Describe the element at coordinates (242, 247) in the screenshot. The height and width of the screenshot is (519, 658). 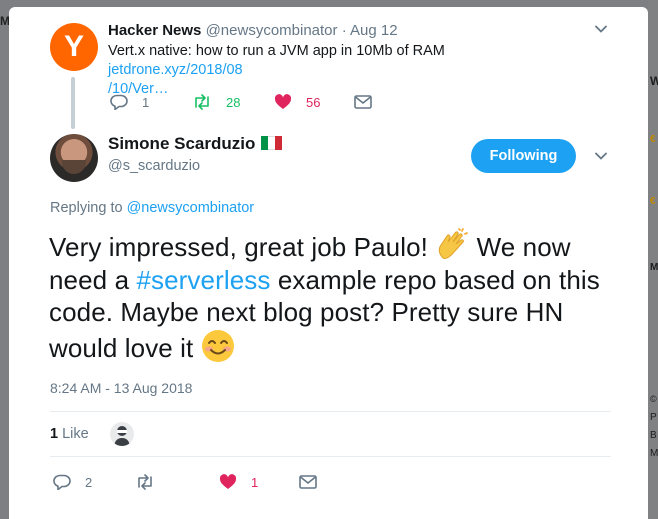
I see `tweet-text-segment: Very impressed, great job Paulo!` at that location.